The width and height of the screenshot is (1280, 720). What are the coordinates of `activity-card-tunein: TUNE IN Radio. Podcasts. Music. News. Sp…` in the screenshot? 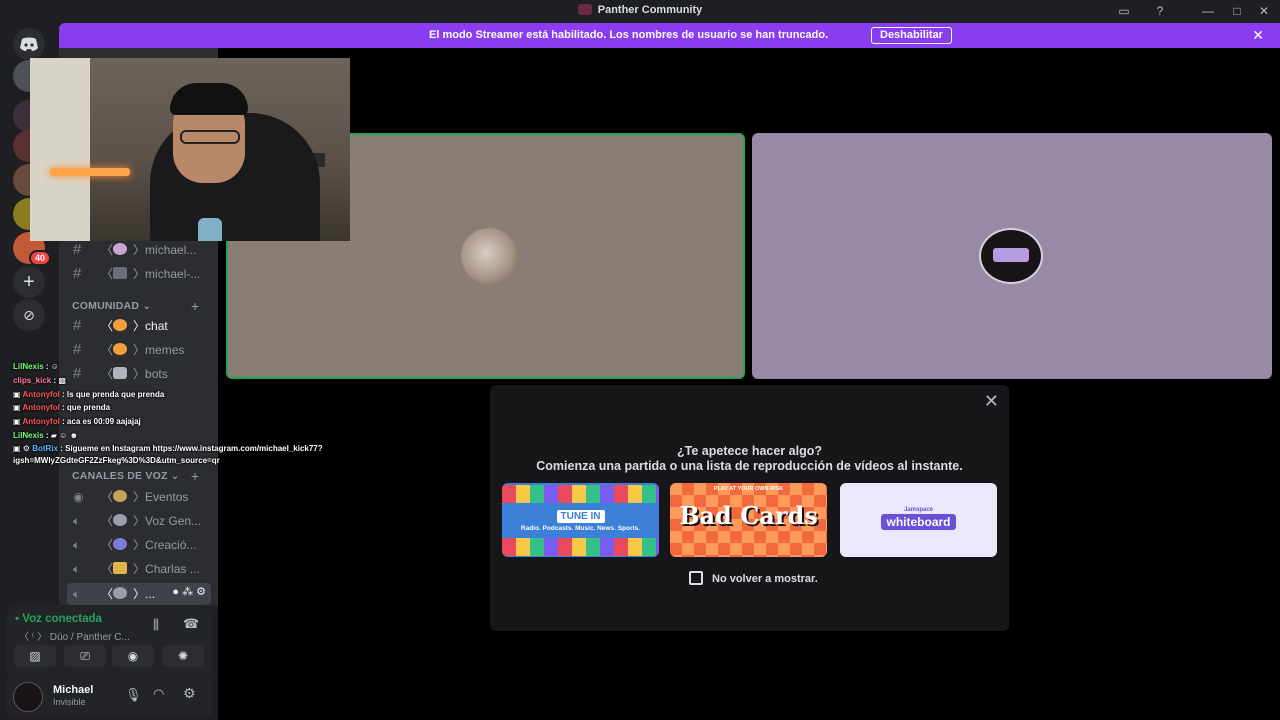 It's located at (580, 520).